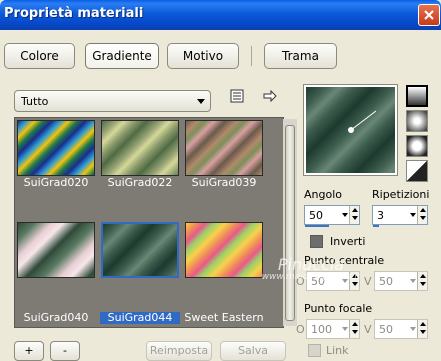 This screenshot has height=361, width=441. Describe the element at coordinates (122, 56) in the screenshot. I see `tab-gradiente: Gradiente` at that location.